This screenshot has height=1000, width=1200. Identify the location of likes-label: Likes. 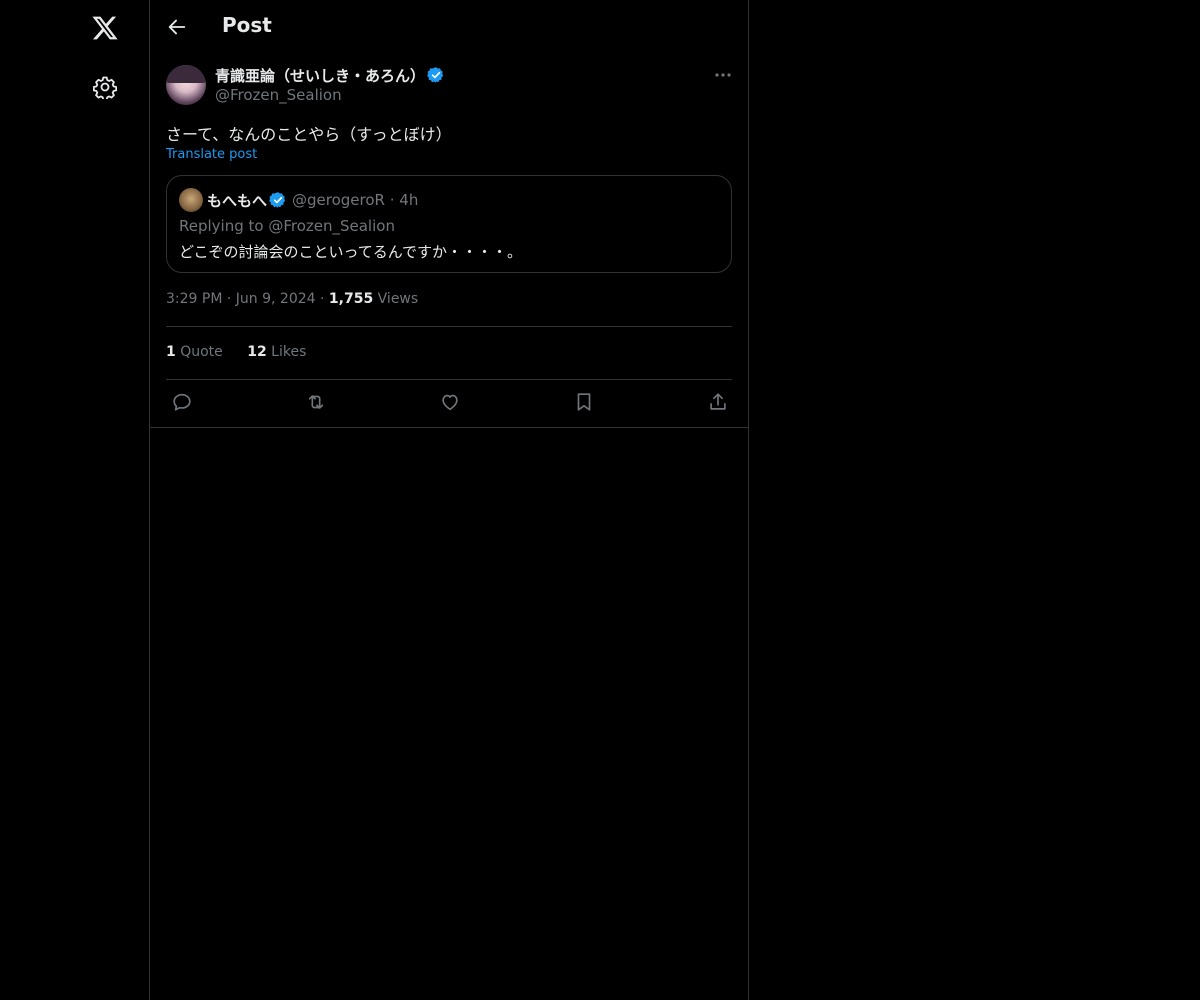
(289, 352).